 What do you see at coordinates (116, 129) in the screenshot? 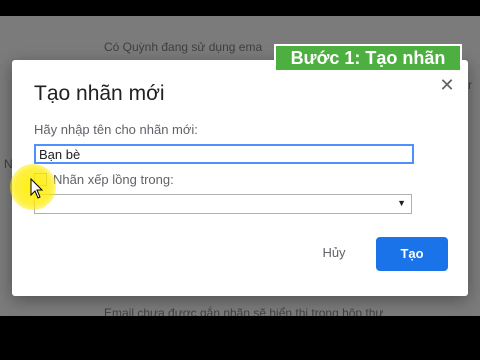
I see `label-name-prompt: Hãy nhập tên cho nhãn mới:` at bounding box center [116, 129].